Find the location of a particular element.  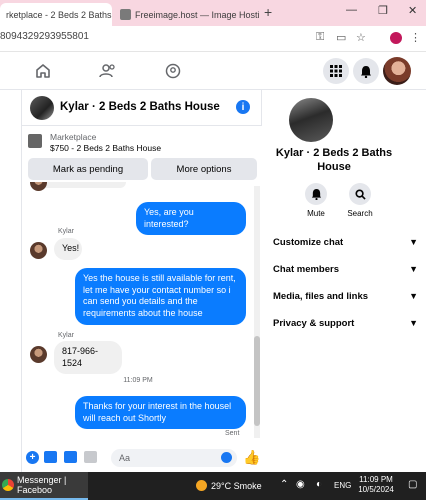

taskbar-chrome-app: Messenger | Faceboo is located at coordinates (44, 486).